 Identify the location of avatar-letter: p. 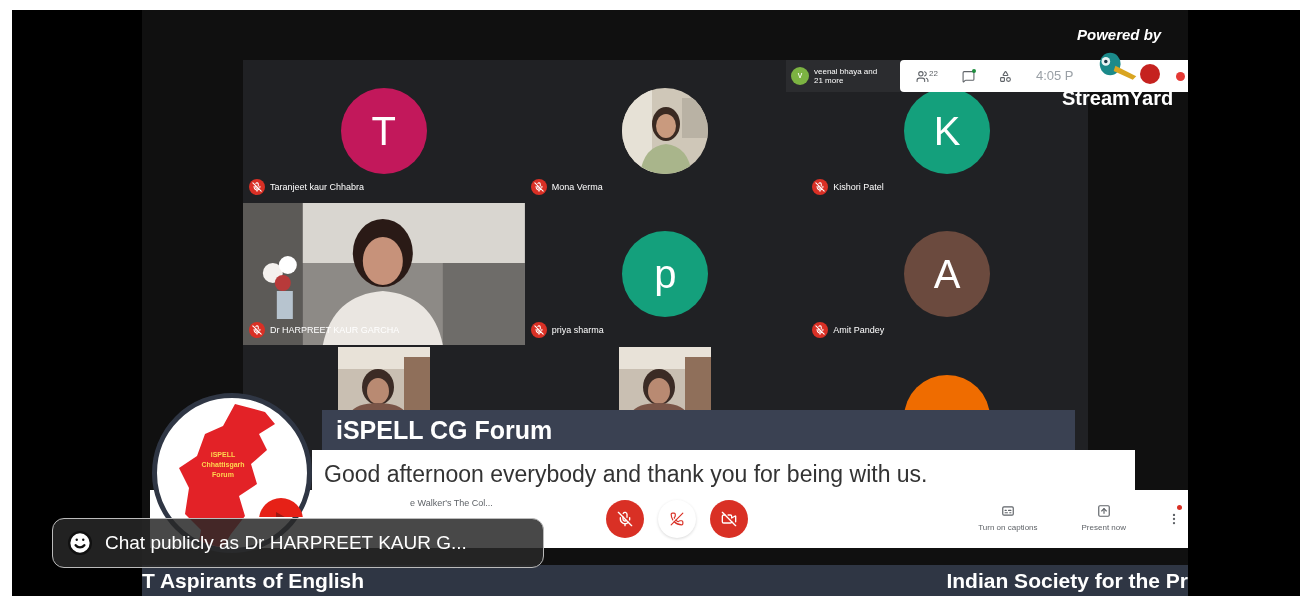
(665, 274).